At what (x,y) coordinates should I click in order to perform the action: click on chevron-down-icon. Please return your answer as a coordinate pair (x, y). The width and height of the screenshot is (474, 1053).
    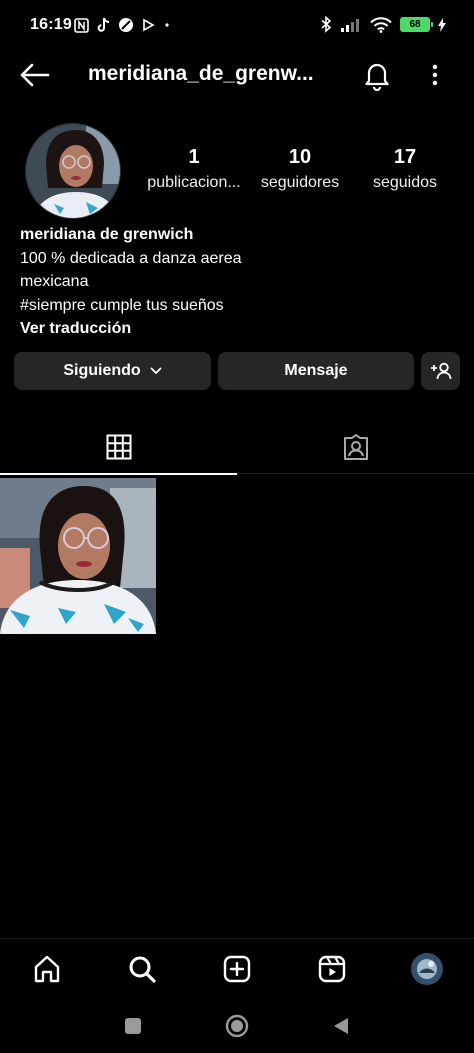
    Looking at the image, I should click on (156, 371).